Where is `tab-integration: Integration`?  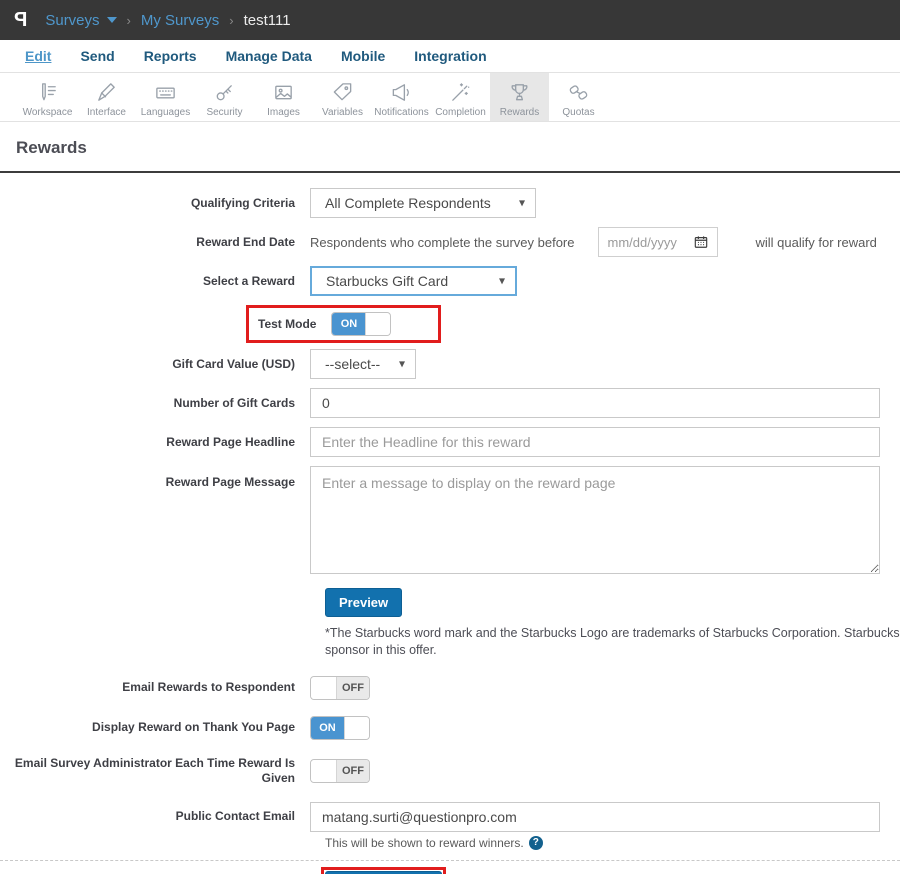 tab-integration: Integration is located at coordinates (450, 56).